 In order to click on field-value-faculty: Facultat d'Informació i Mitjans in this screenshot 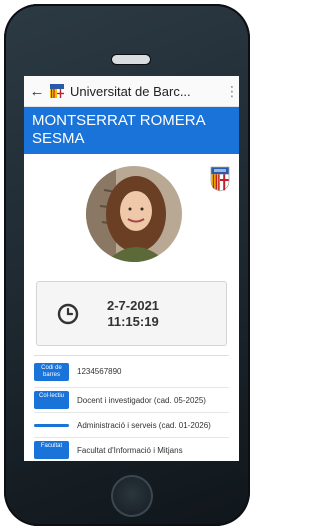, I will do `click(130, 450)`.